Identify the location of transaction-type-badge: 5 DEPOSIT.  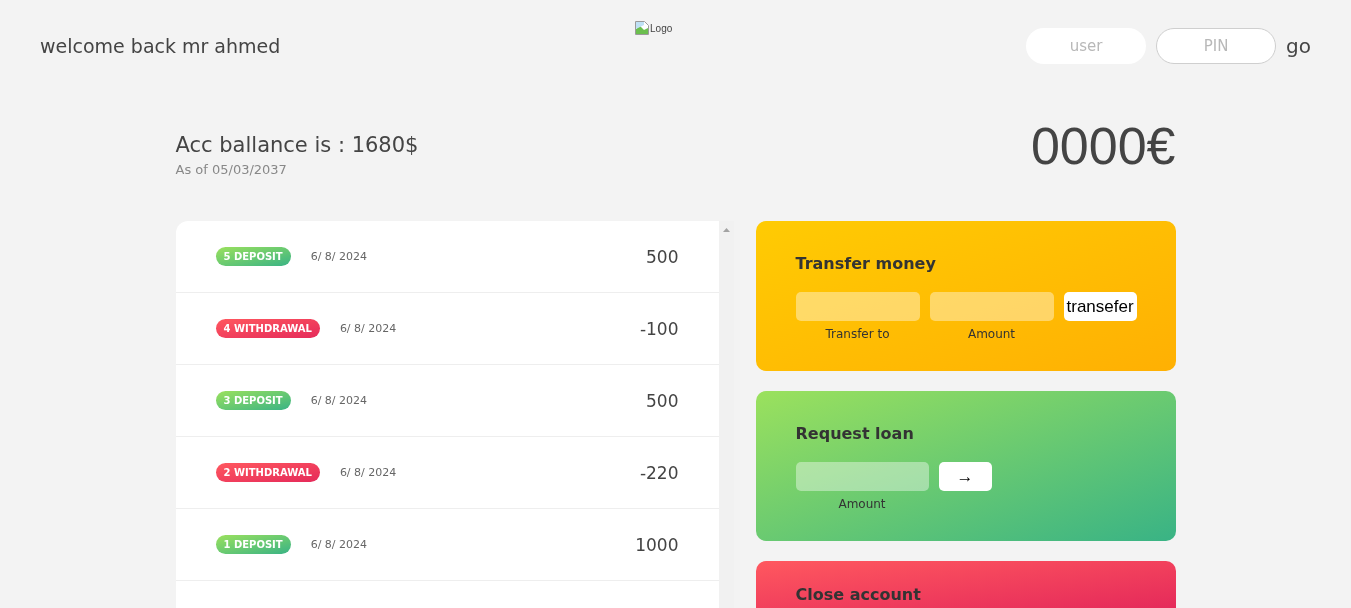
(253, 256).